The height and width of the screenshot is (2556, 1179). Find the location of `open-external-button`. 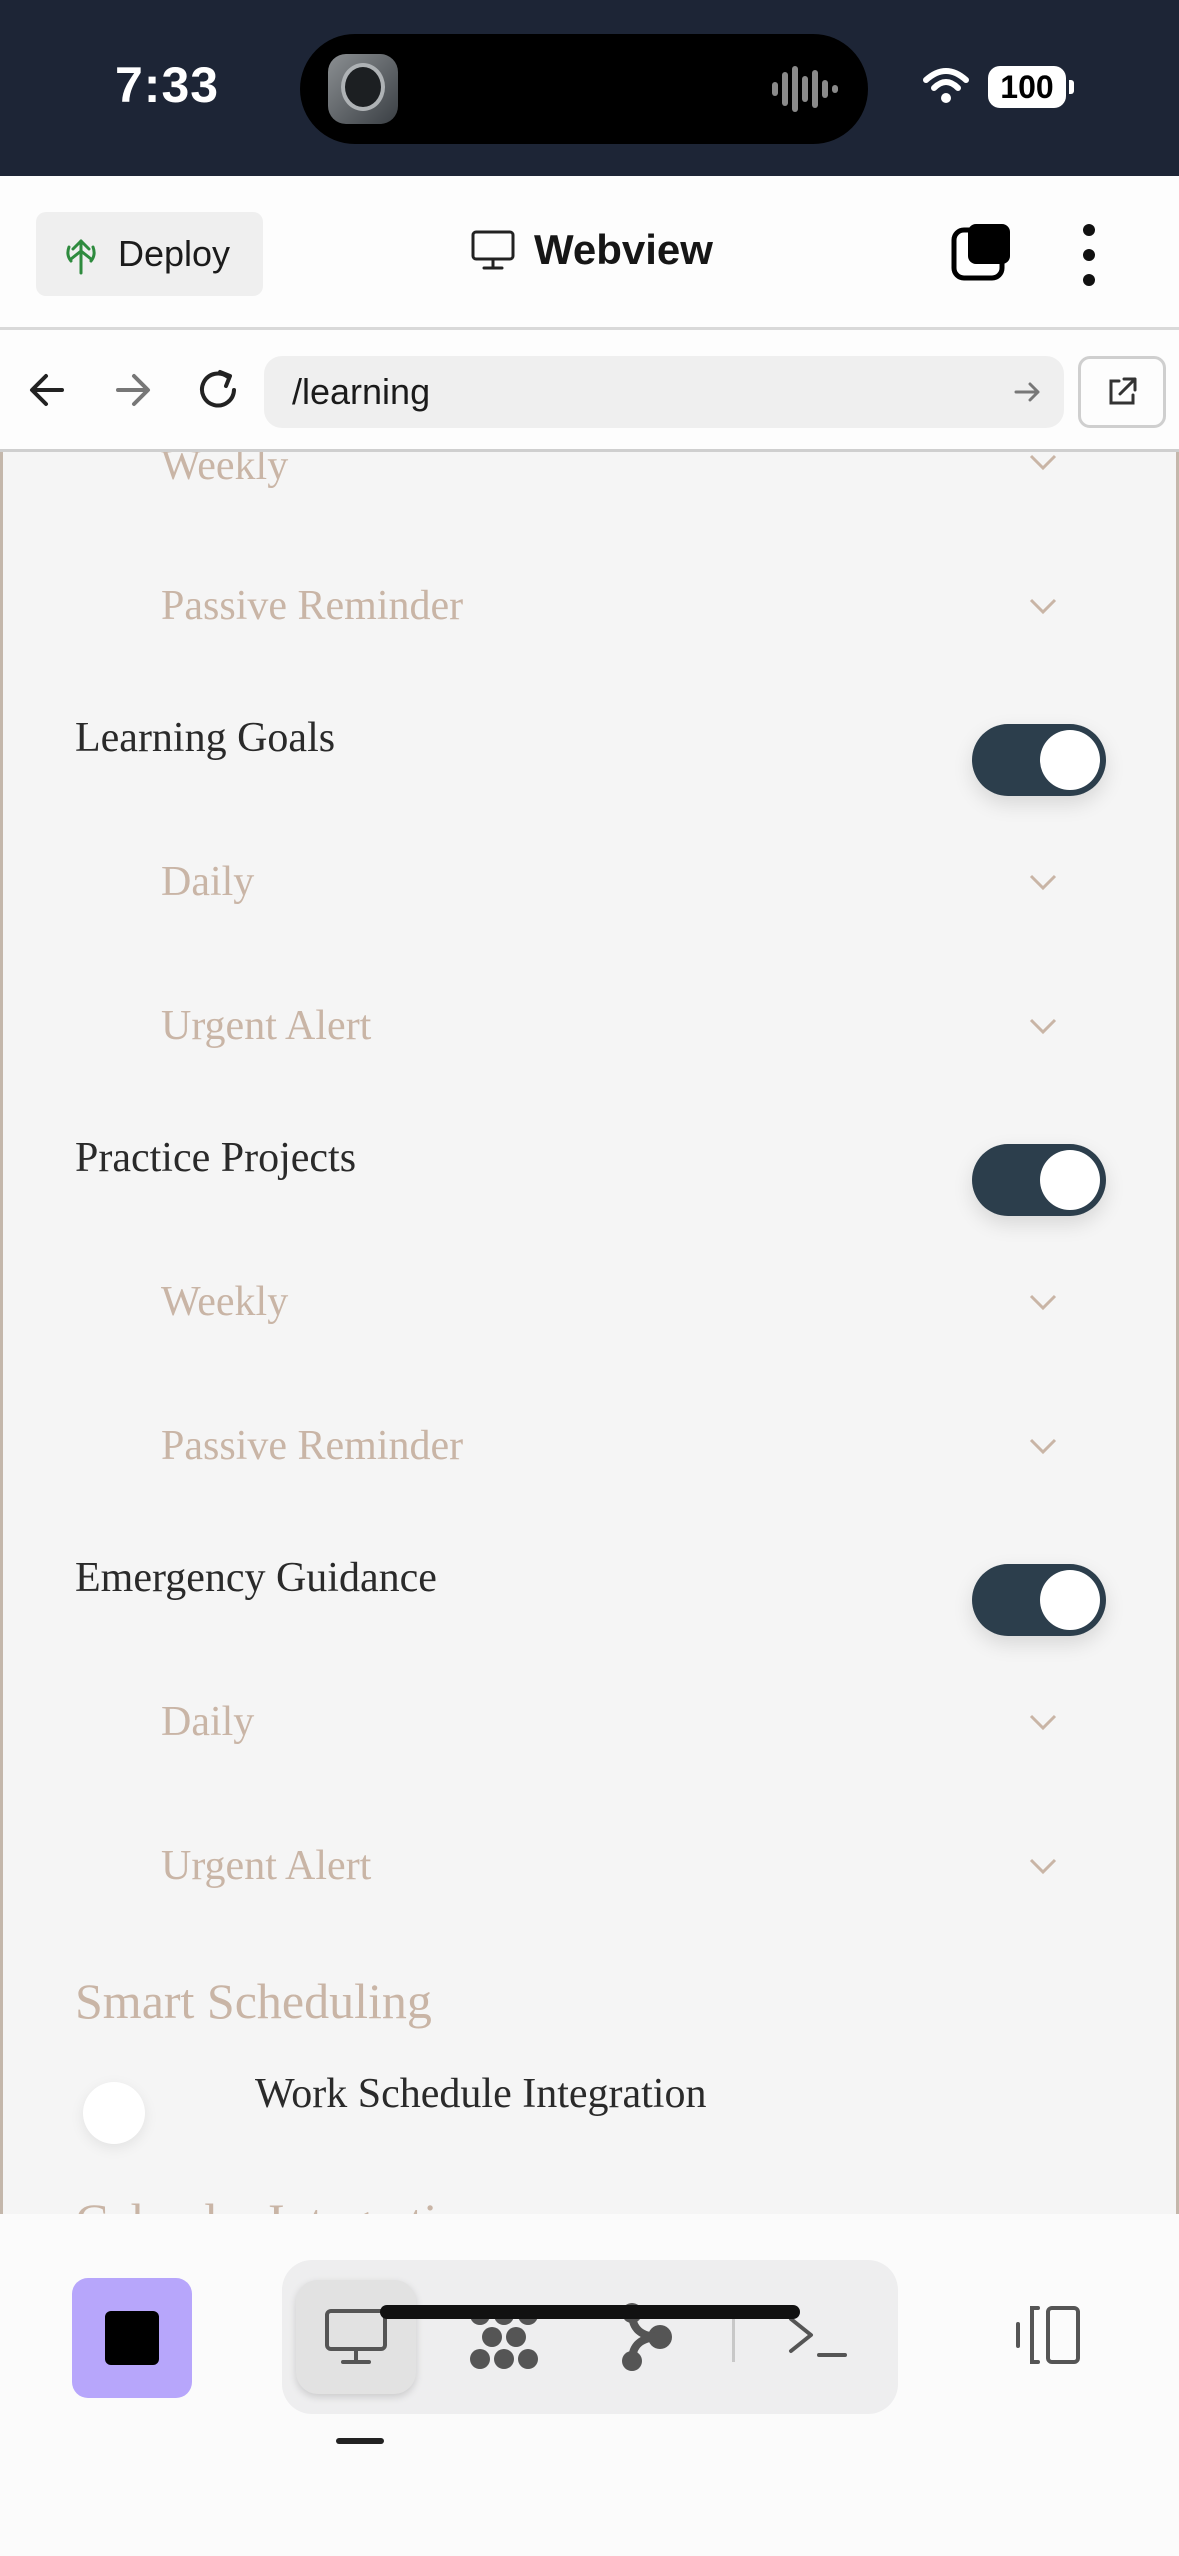

open-external-button is located at coordinates (1122, 392).